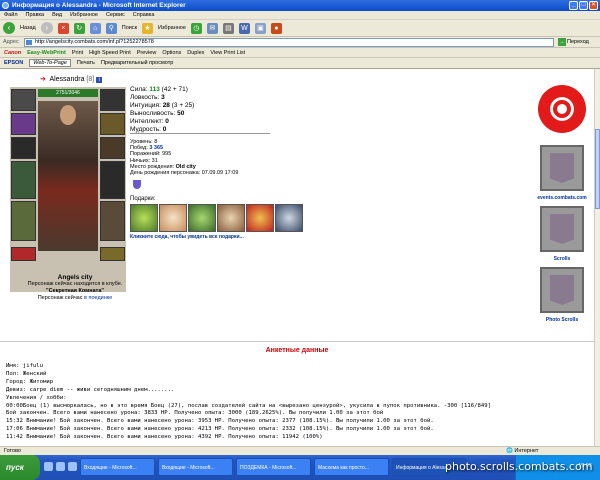 The image size is (600, 480). Describe the element at coordinates (84, 15) in the screenshot. I see `menu-favorites: Избранное` at that location.